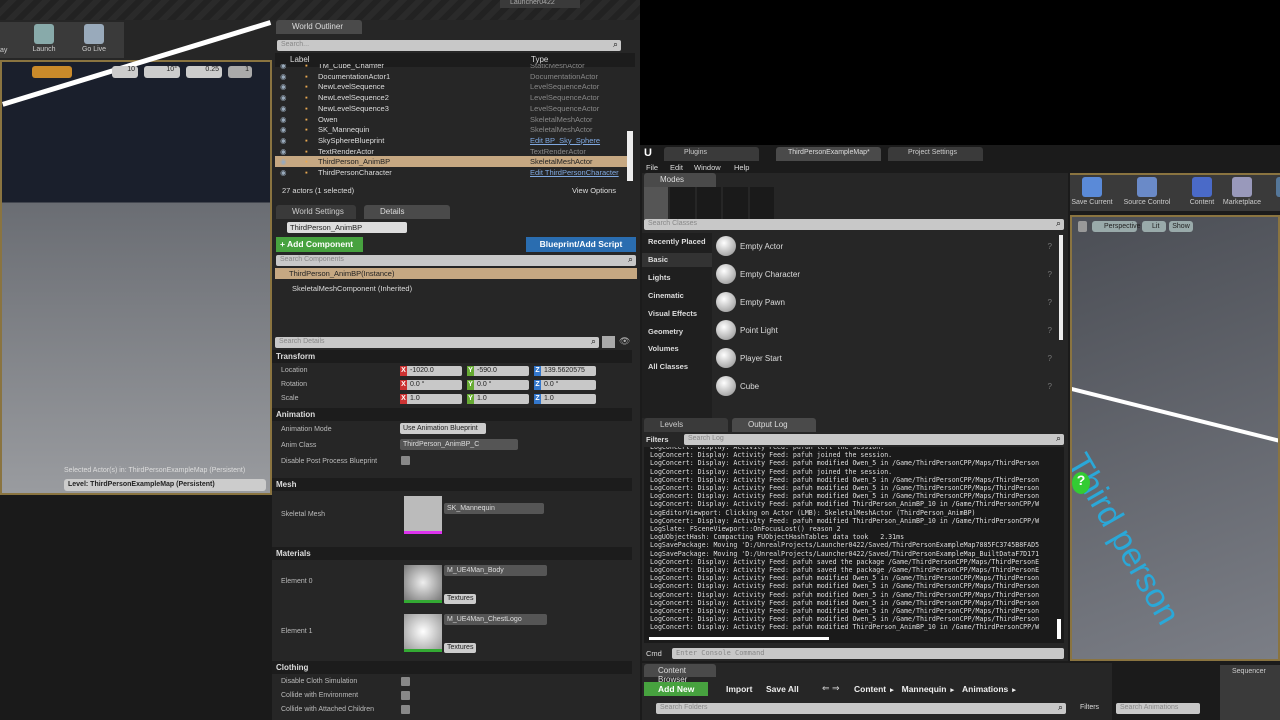 The image size is (1280, 720). What do you see at coordinates (654, 653) in the screenshot?
I see `cmd-dropdown: Cmd` at bounding box center [654, 653].